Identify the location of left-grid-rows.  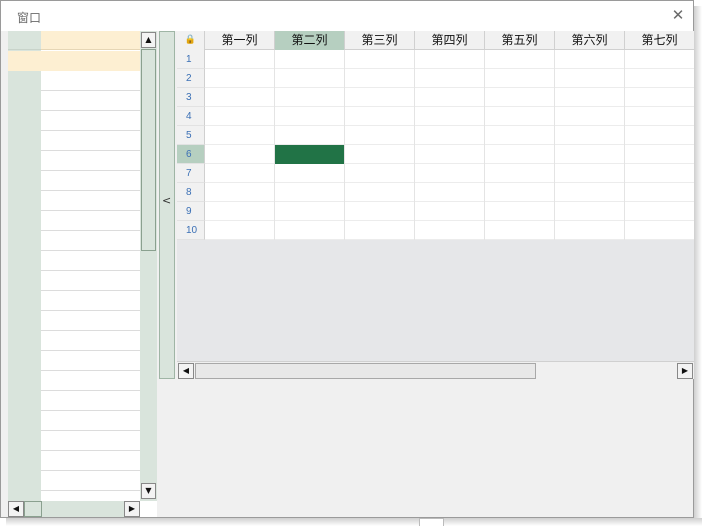
(94, 286).